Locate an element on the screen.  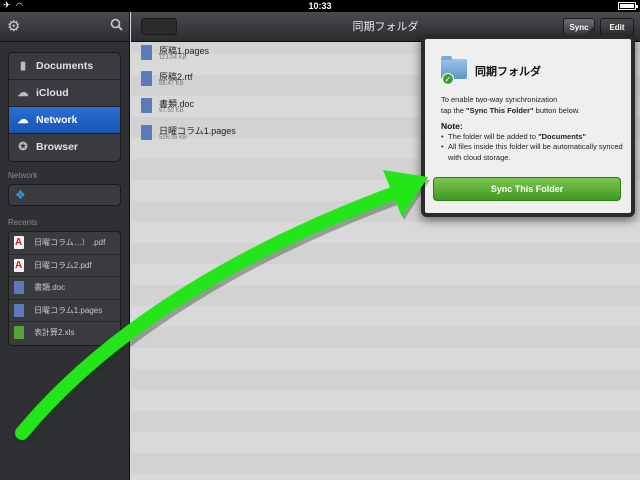
recent-item-label: 日曜コラム1.pages is located at coordinates (68, 310).